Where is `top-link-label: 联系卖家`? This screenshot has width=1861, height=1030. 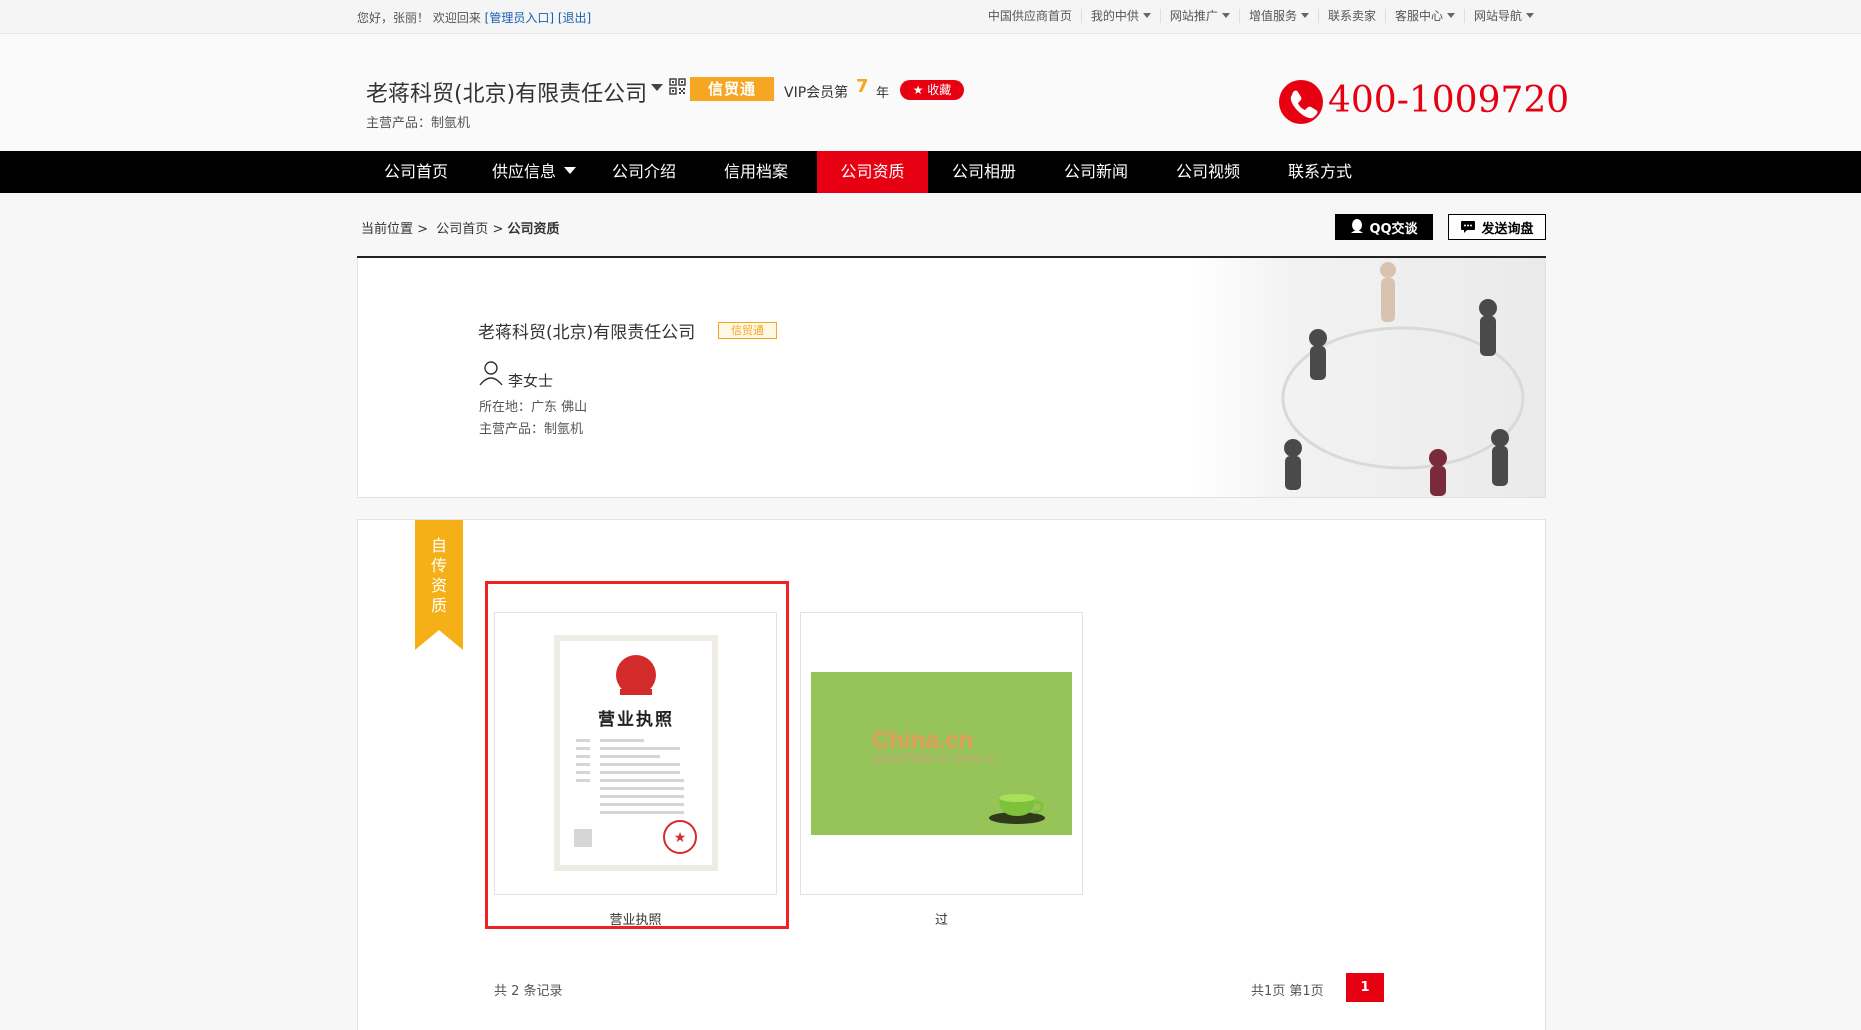
top-link-label: 联系卖家 is located at coordinates (1351, 16).